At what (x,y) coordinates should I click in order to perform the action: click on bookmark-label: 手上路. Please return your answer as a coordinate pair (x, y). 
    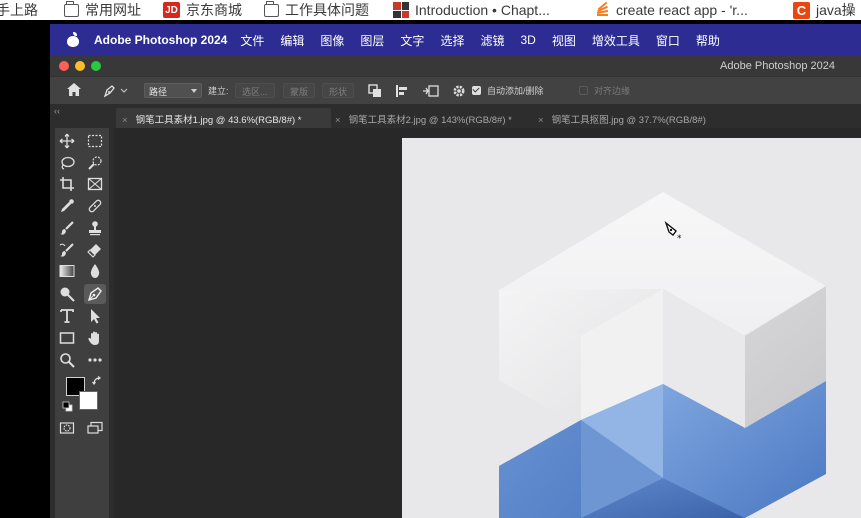
    Looking at the image, I should click on (19, 10).